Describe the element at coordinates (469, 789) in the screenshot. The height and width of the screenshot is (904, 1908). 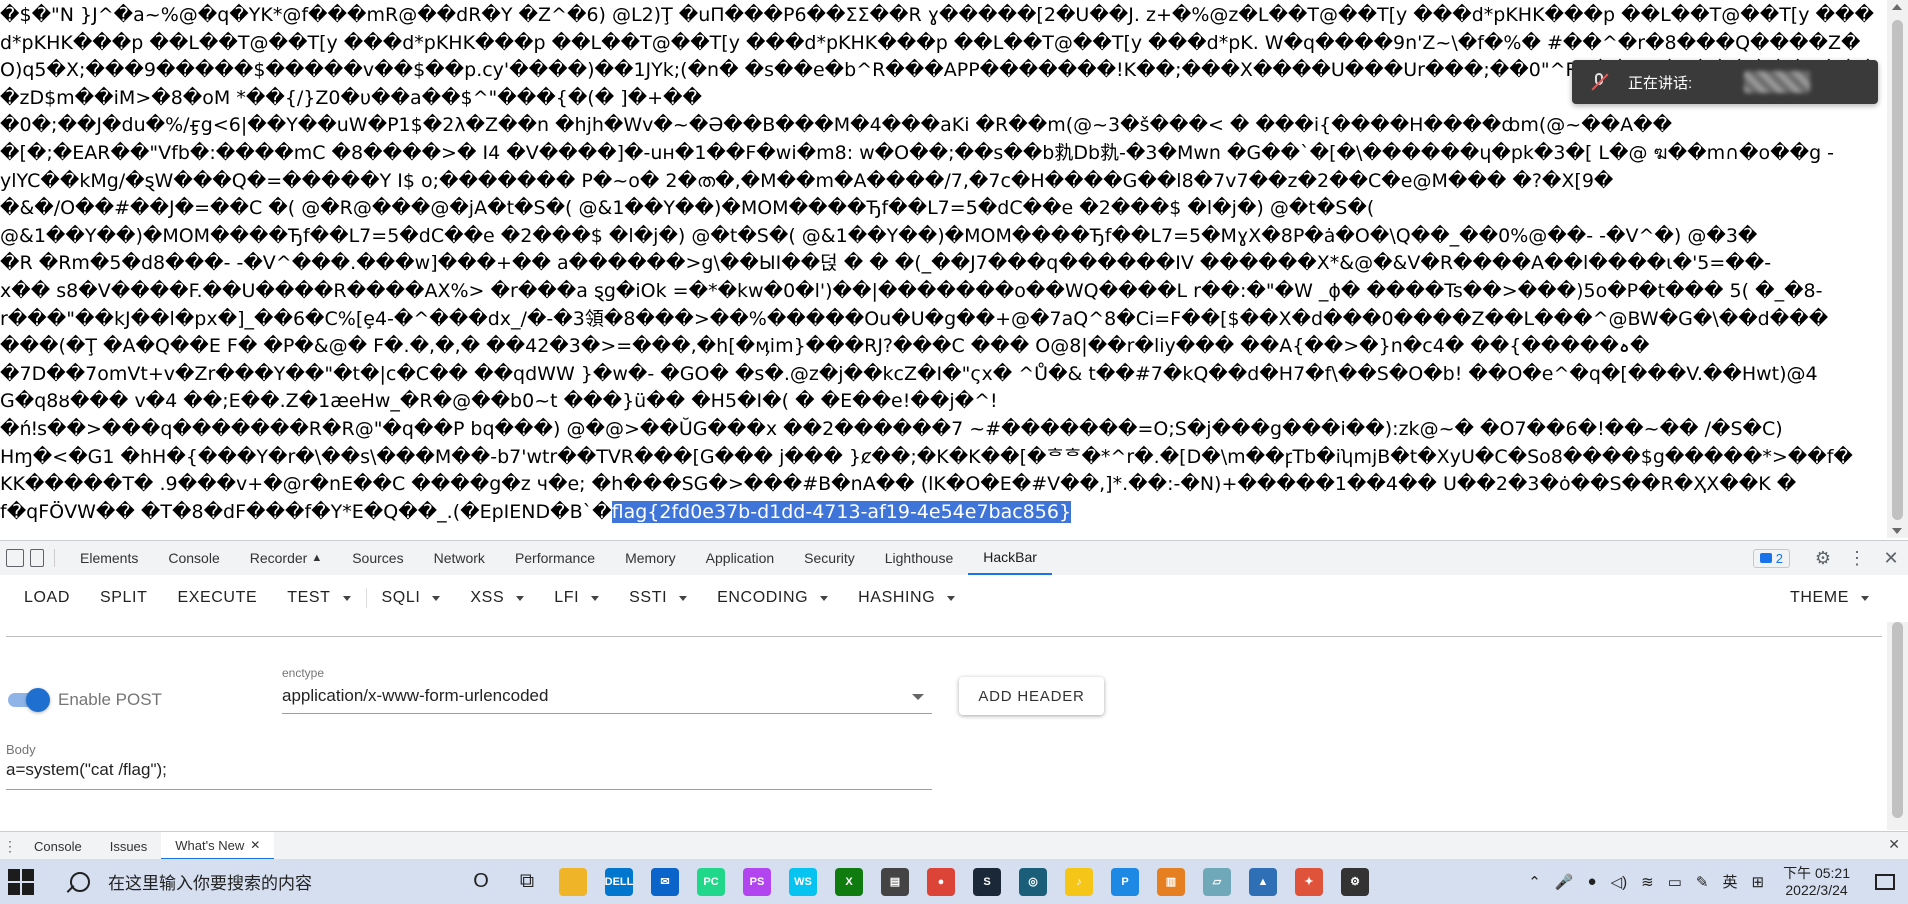
I see `body-underline` at that location.